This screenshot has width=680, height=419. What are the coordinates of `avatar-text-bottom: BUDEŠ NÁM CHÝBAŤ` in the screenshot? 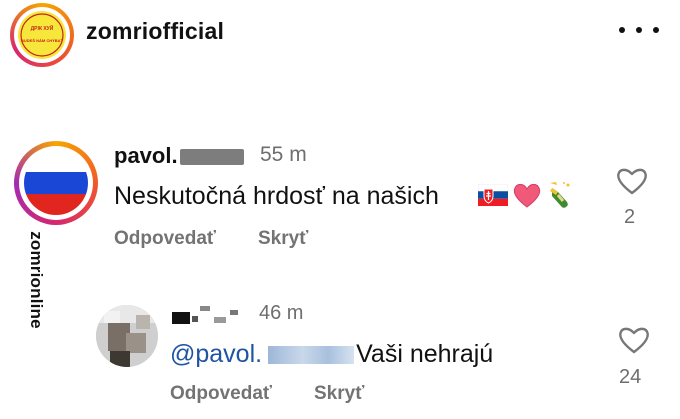 It's located at (42, 40).